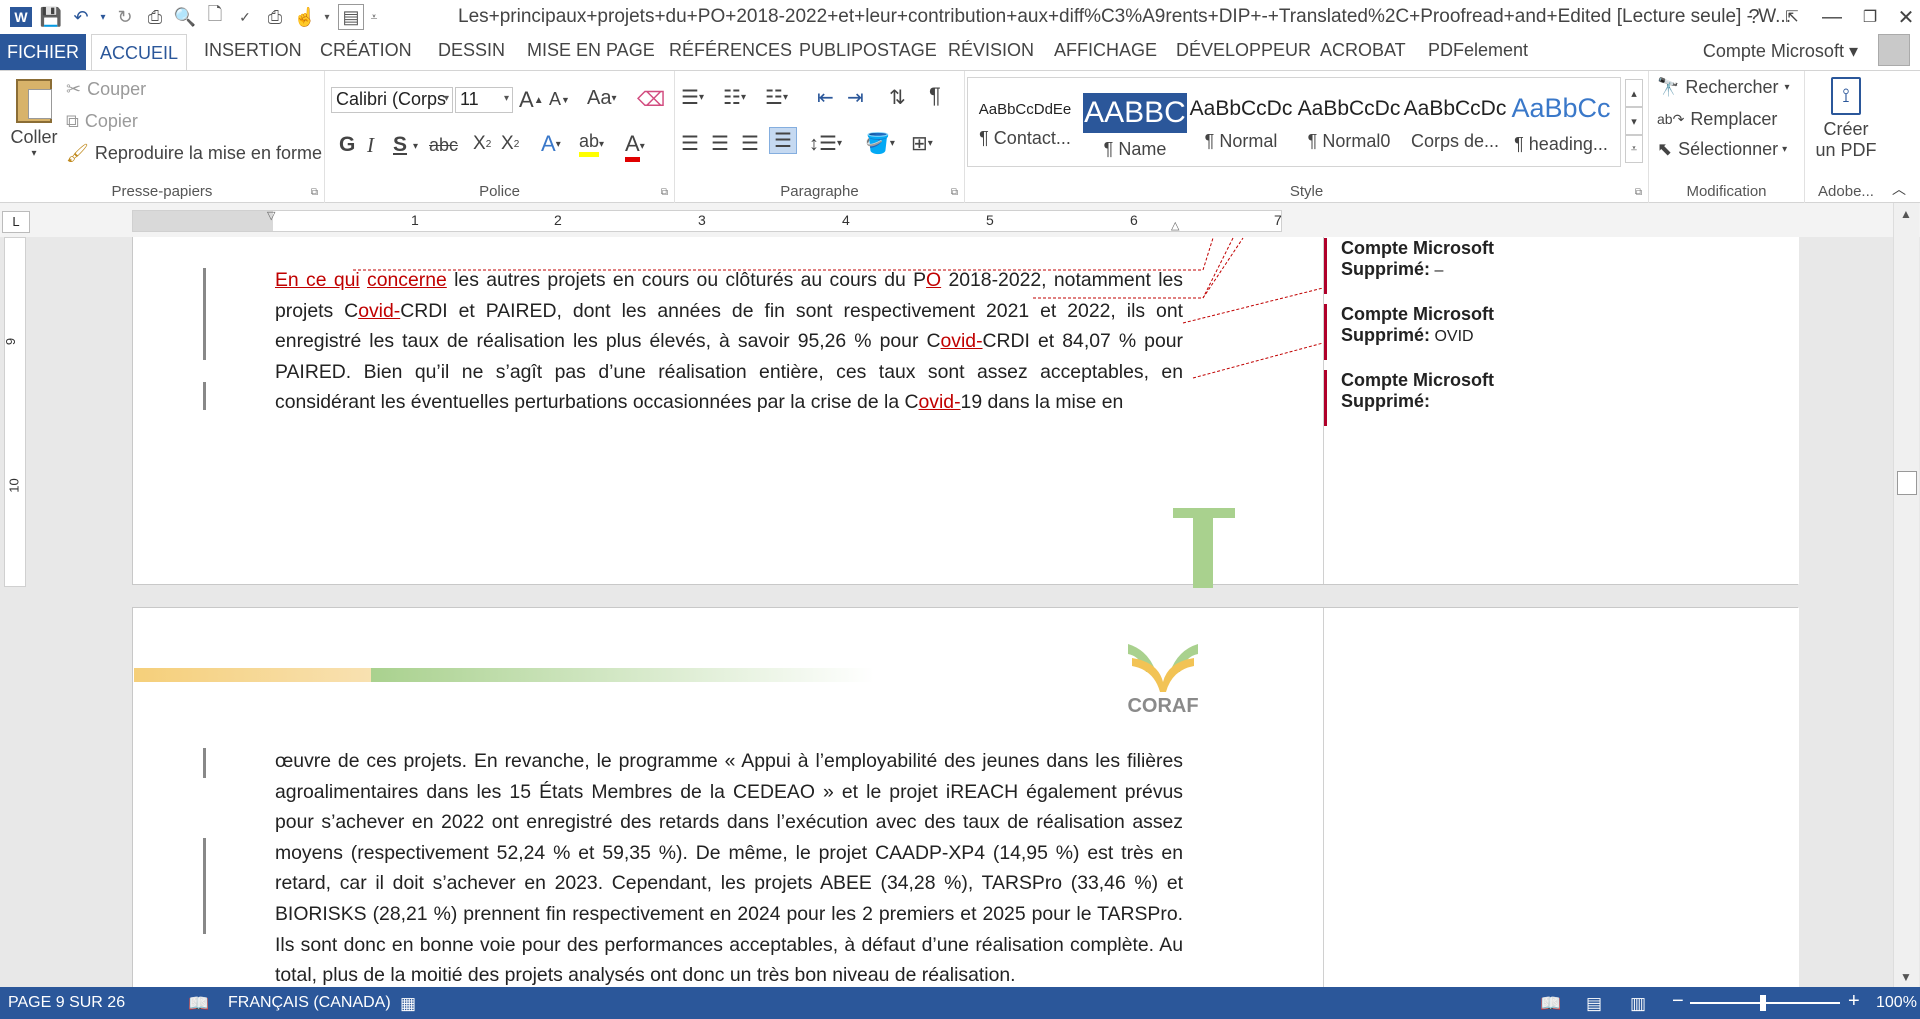 The height and width of the screenshot is (1019, 1920). Describe the element at coordinates (602, 98) in the screenshot. I see `change-case-button: Aa ▾` at that location.